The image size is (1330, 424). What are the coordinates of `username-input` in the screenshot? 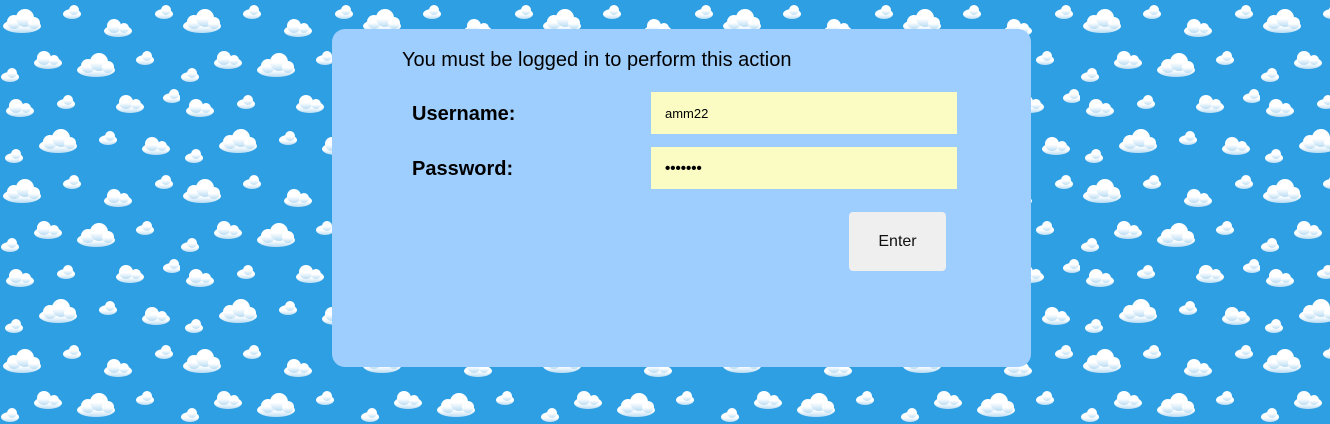 It's located at (804, 113).